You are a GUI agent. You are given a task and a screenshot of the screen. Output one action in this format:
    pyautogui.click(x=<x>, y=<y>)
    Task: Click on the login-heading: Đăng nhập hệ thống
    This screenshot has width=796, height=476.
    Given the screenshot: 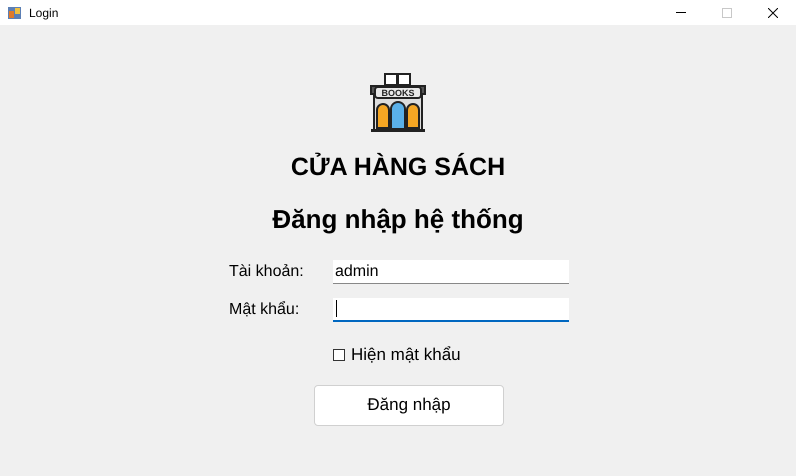 What is the action you would take?
    pyautogui.click(x=398, y=219)
    